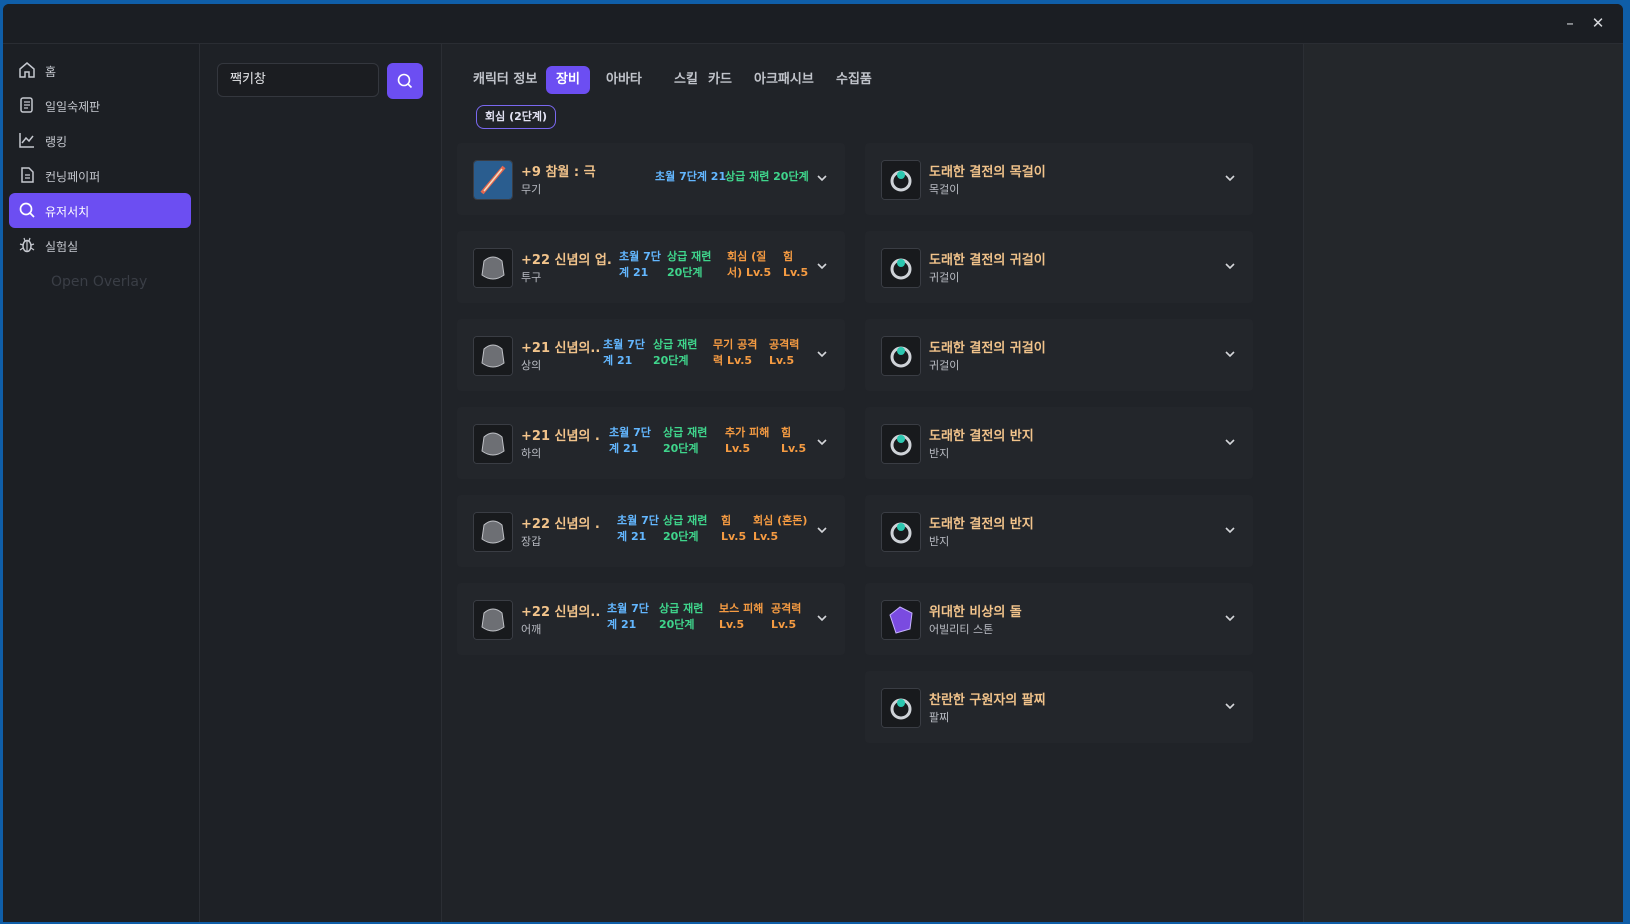  Describe the element at coordinates (100, 70) in the screenshot. I see `sidebar-item-home: 홈` at that location.